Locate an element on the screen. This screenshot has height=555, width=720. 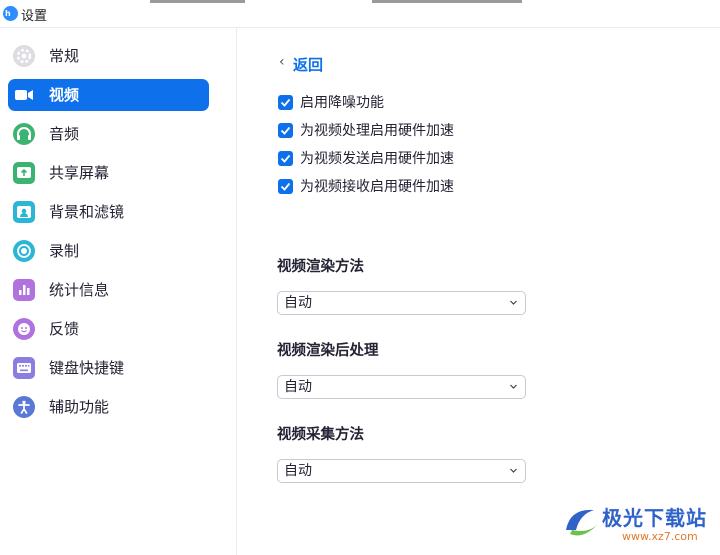
sidebar-item-label: 视频 is located at coordinates (64, 95).